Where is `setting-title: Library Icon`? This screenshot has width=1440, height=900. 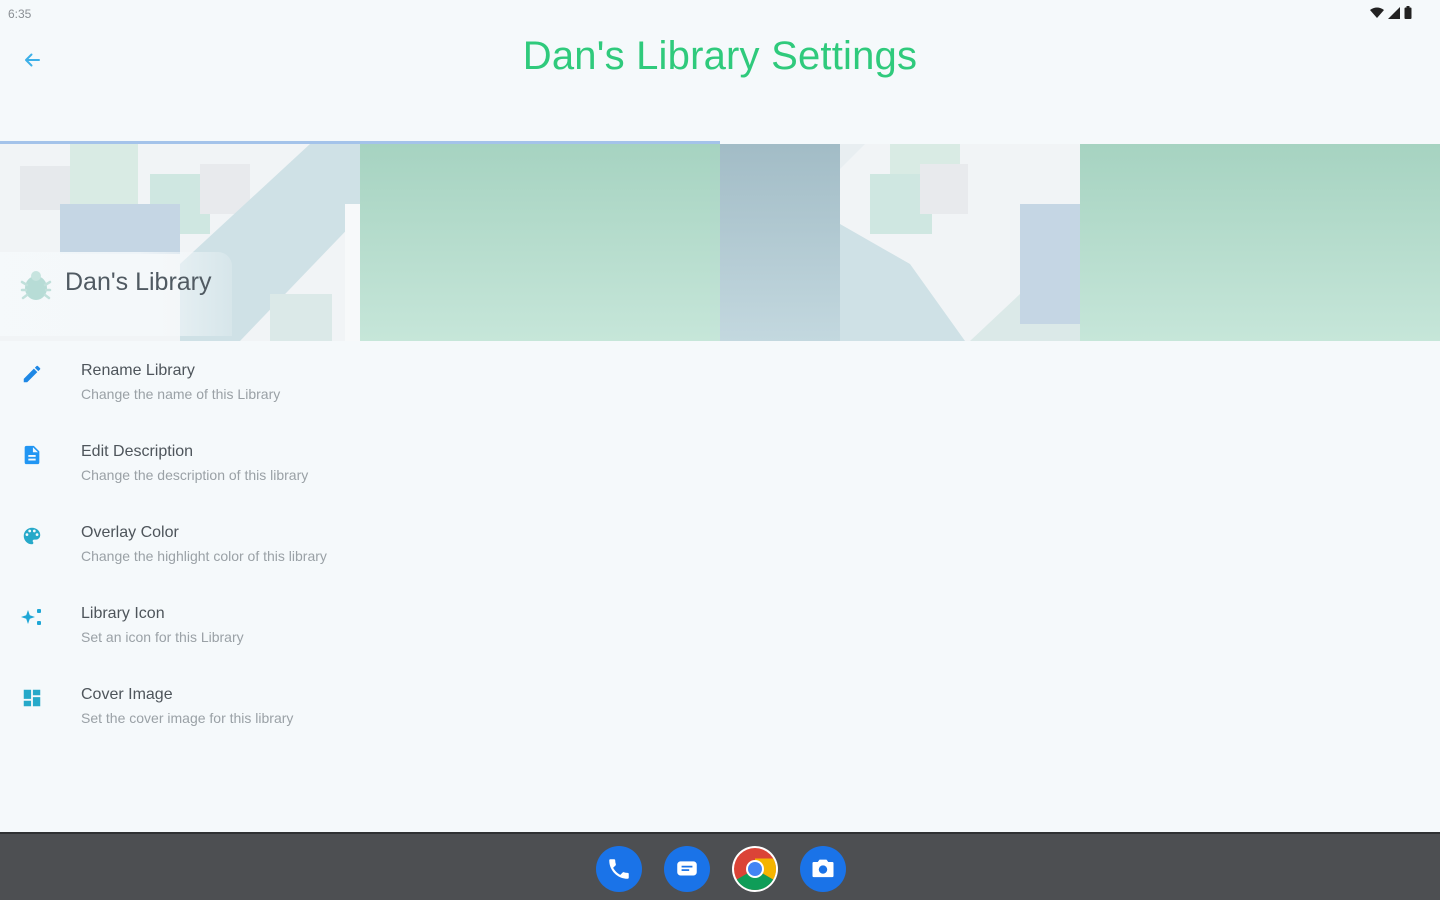 setting-title: Library Icon is located at coordinates (123, 613).